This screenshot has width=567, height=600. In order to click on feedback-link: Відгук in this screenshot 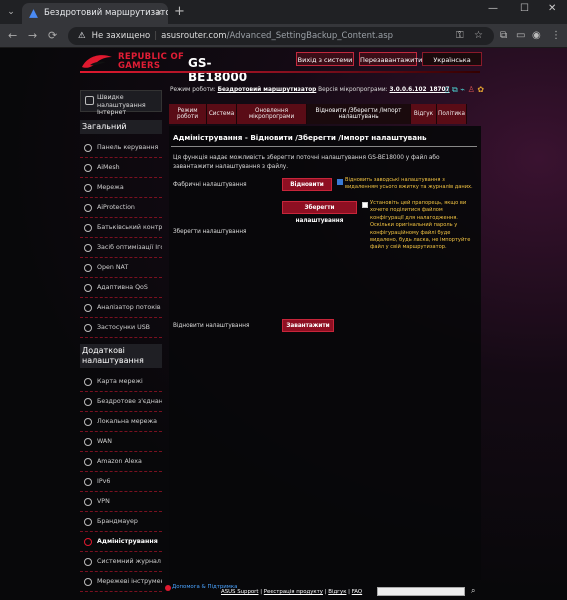, I will do `click(337, 592)`.